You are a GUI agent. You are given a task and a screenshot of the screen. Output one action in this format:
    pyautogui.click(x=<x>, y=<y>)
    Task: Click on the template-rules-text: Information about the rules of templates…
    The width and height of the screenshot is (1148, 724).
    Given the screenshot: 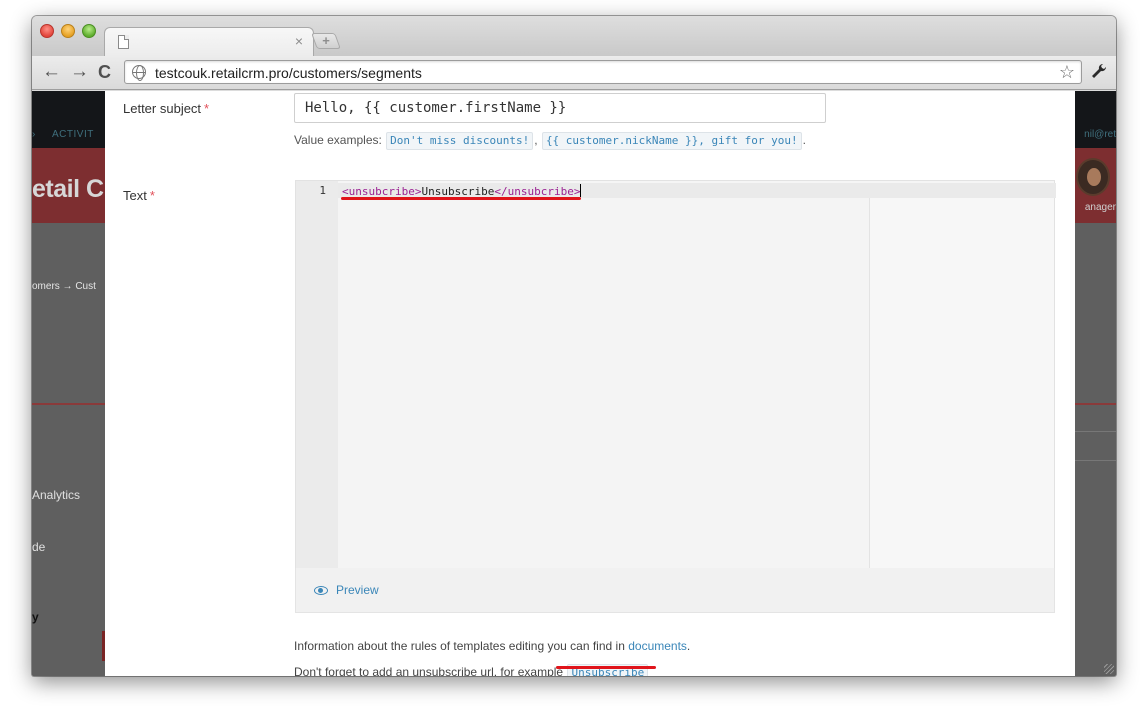 What is the action you would take?
    pyautogui.click(x=459, y=646)
    